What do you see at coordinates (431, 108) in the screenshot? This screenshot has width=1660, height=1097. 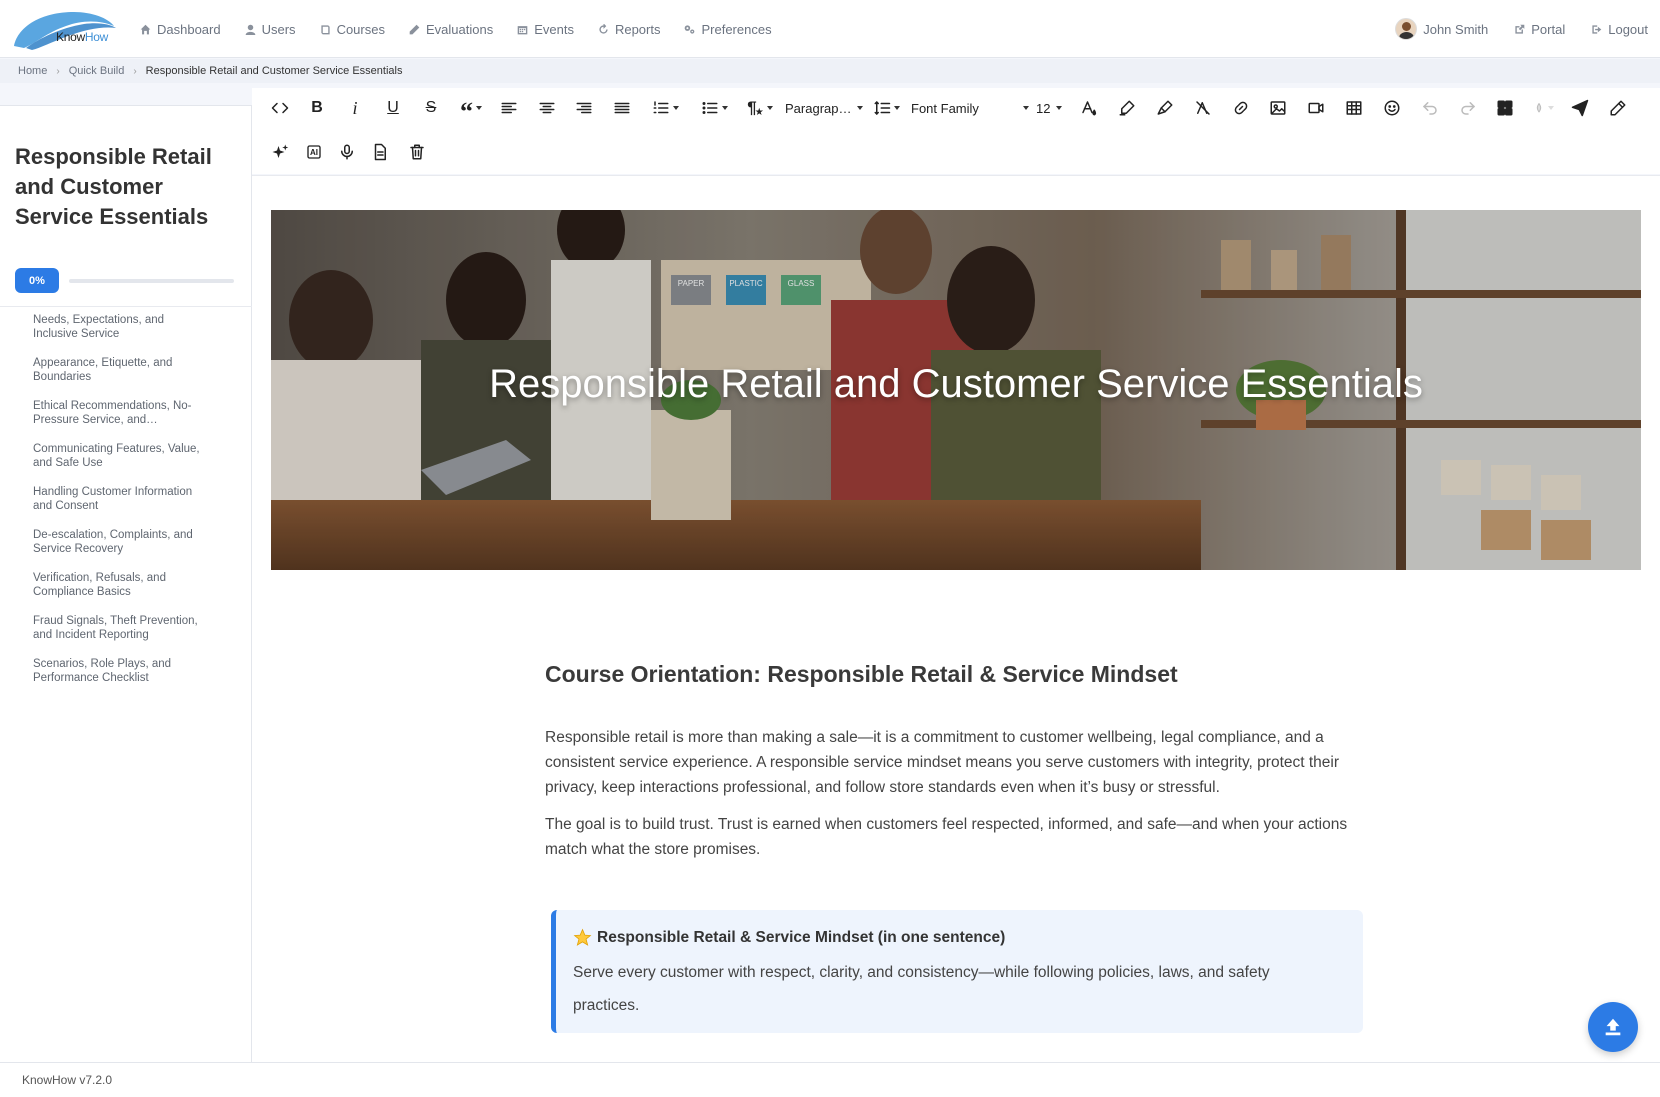 I see `strikethrough-button: S` at bounding box center [431, 108].